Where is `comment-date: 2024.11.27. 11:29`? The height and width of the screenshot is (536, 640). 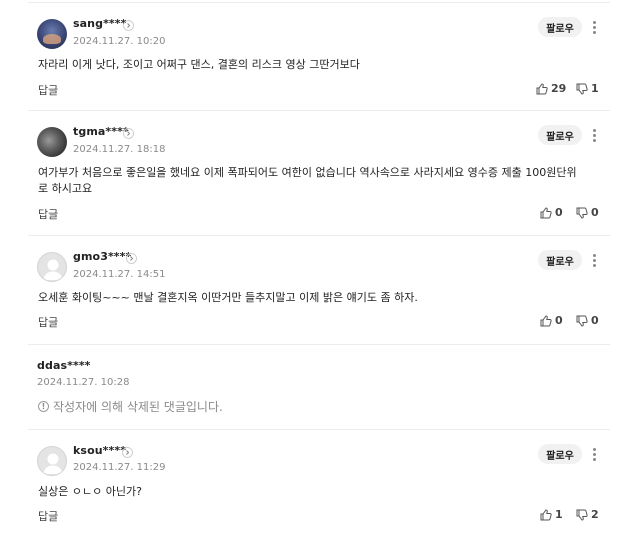 comment-date: 2024.11.27. 11:29 is located at coordinates (119, 467).